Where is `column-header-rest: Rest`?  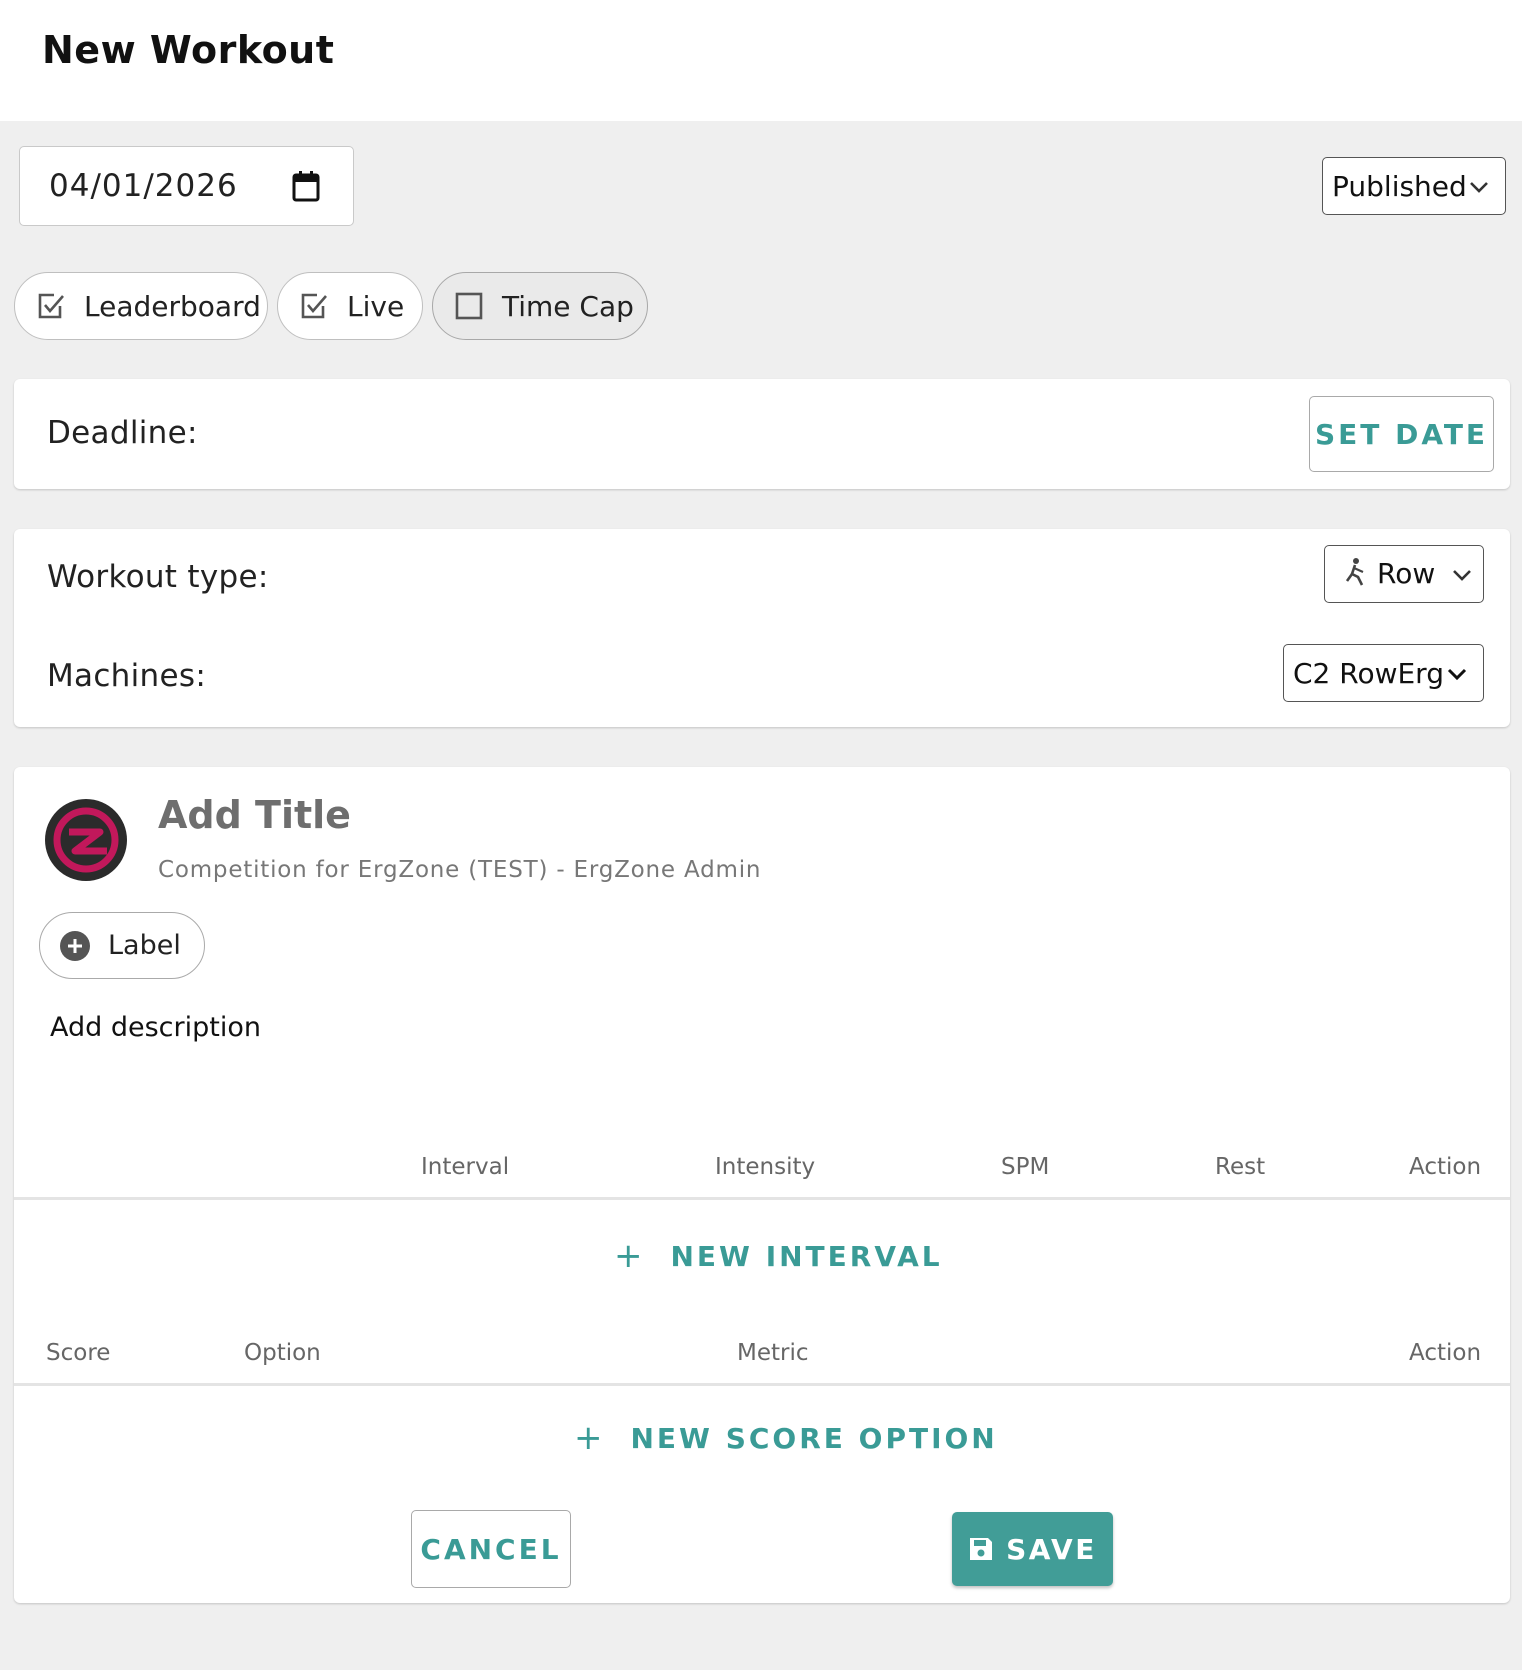 column-header-rest: Rest is located at coordinates (1240, 1167).